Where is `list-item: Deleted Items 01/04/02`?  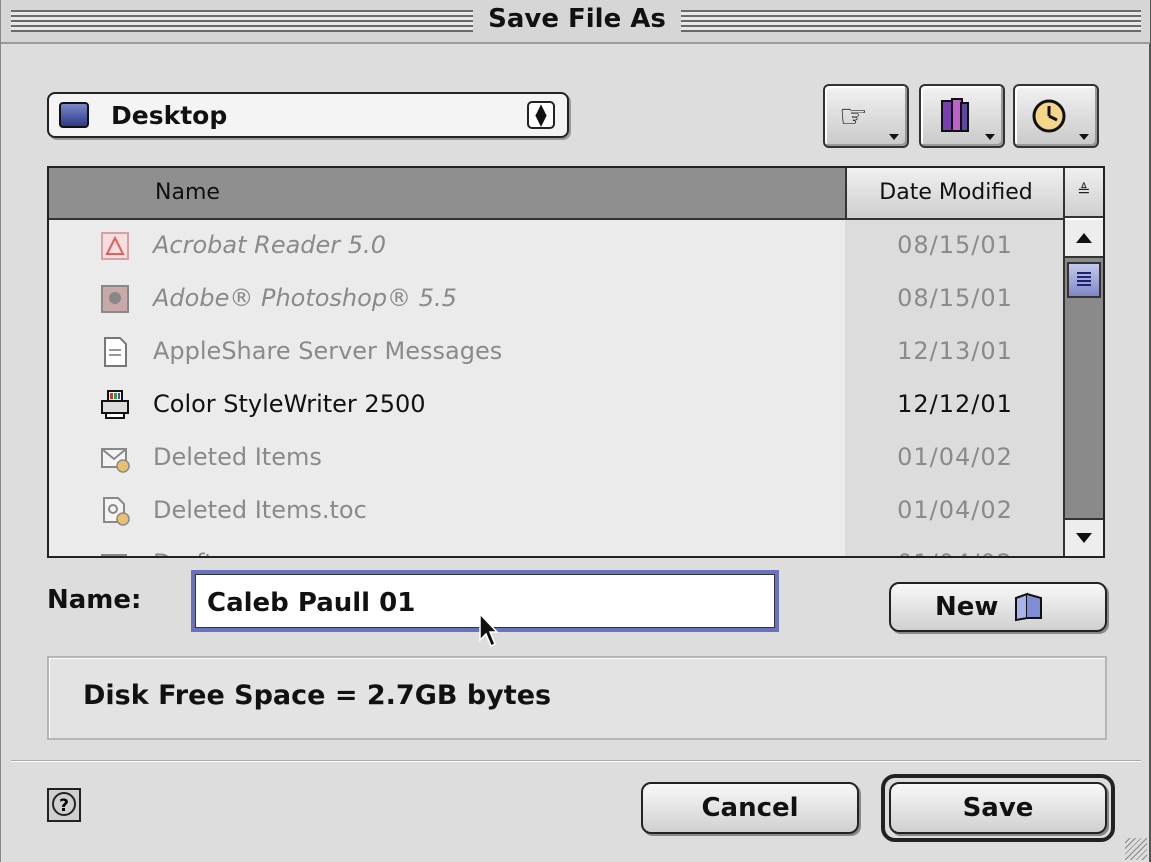
list-item: Deleted Items 01/04/02 is located at coordinates (557, 459).